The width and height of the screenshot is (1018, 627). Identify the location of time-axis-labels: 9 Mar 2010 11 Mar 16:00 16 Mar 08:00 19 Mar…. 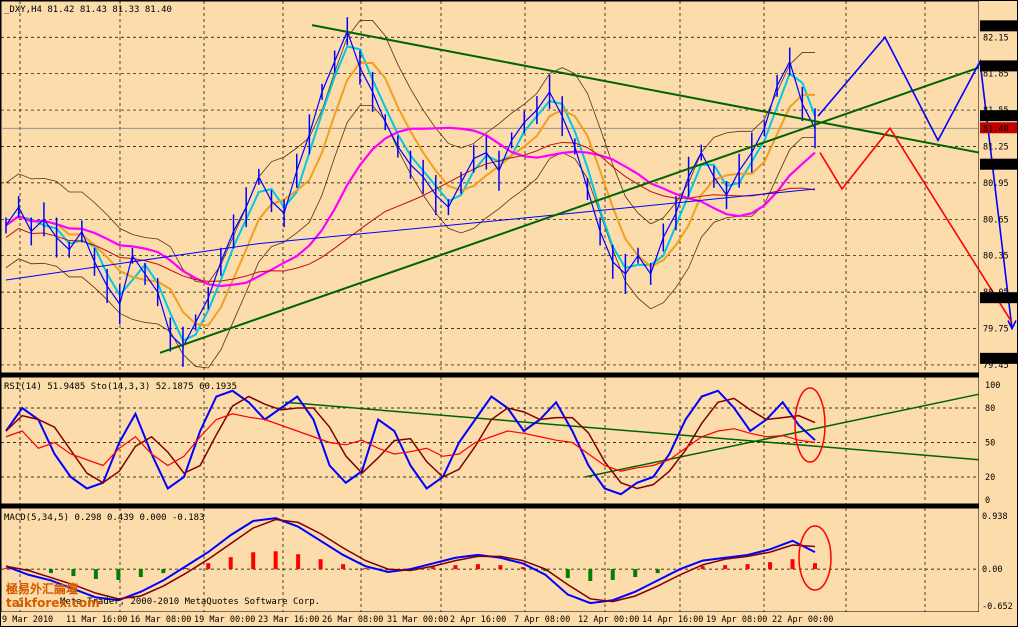
(417, 620).